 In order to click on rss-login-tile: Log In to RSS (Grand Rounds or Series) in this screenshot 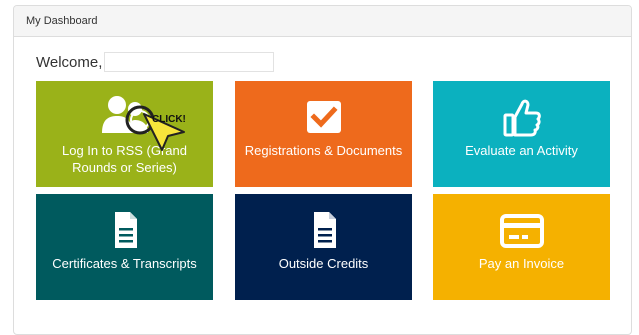, I will do `click(124, 134)`.